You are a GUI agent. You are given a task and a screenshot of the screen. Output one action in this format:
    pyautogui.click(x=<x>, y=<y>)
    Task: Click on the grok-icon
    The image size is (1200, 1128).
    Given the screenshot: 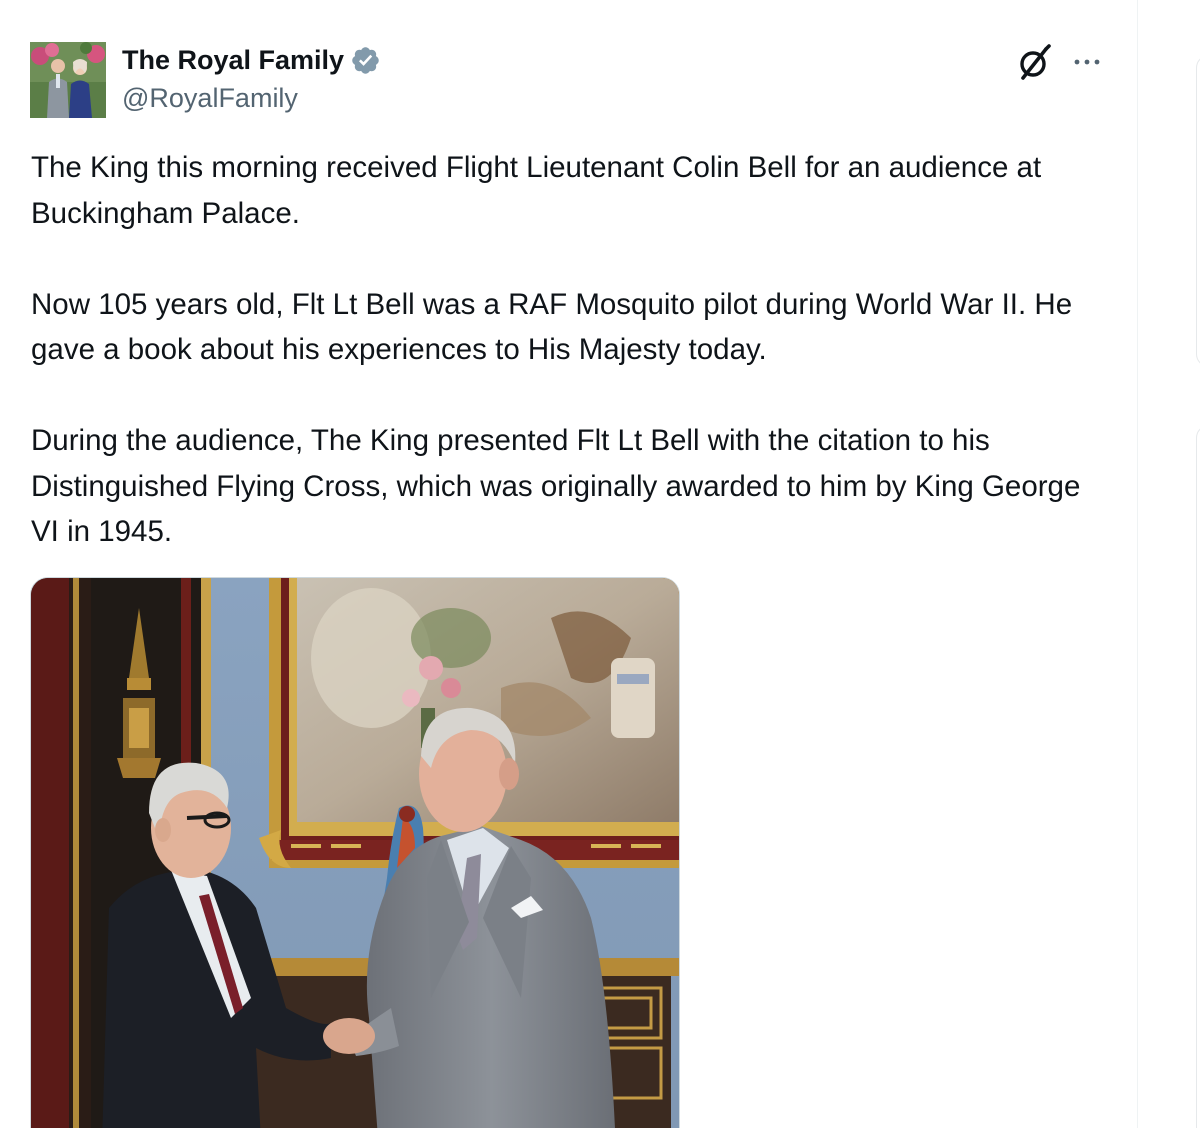 What is the action you would take?
    pyautogui.click(x=1034, y=63)
    